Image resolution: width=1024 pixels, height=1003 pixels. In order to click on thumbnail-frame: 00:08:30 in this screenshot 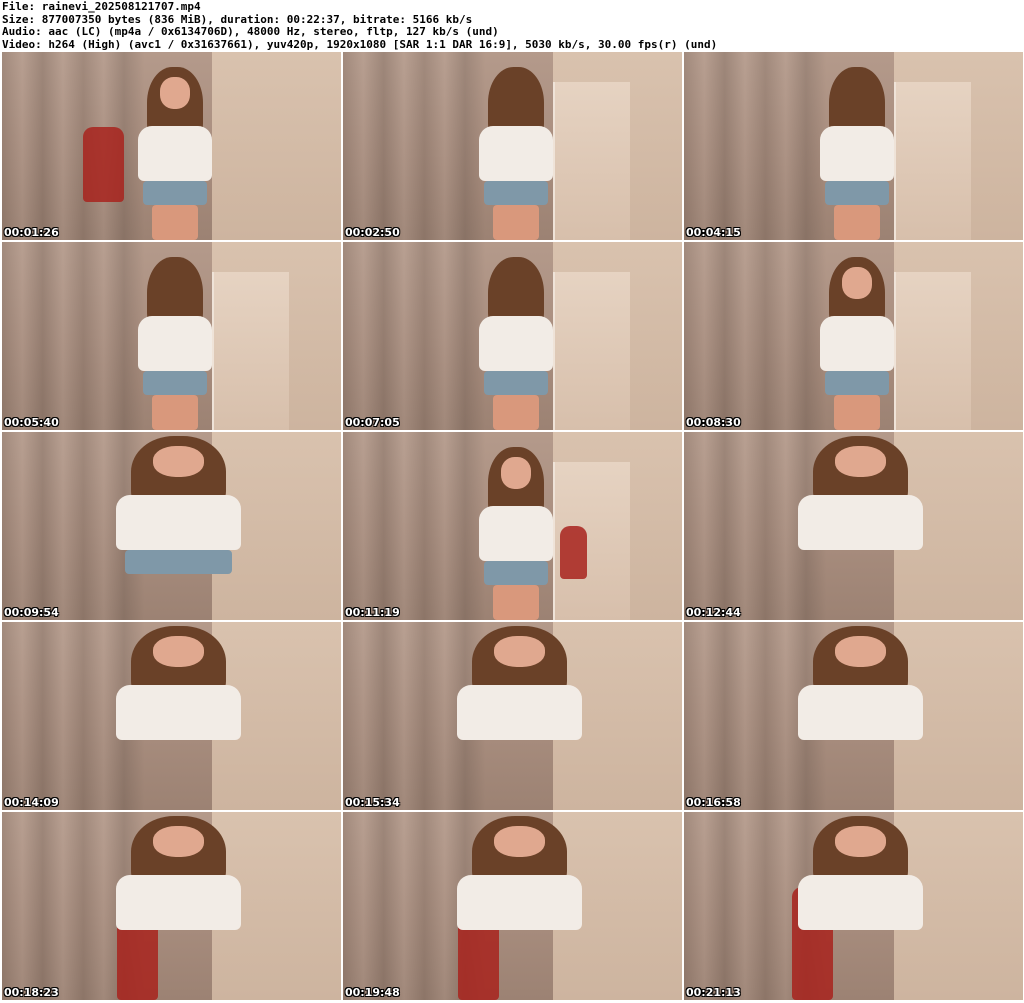, I will do `click(853, 336)`.